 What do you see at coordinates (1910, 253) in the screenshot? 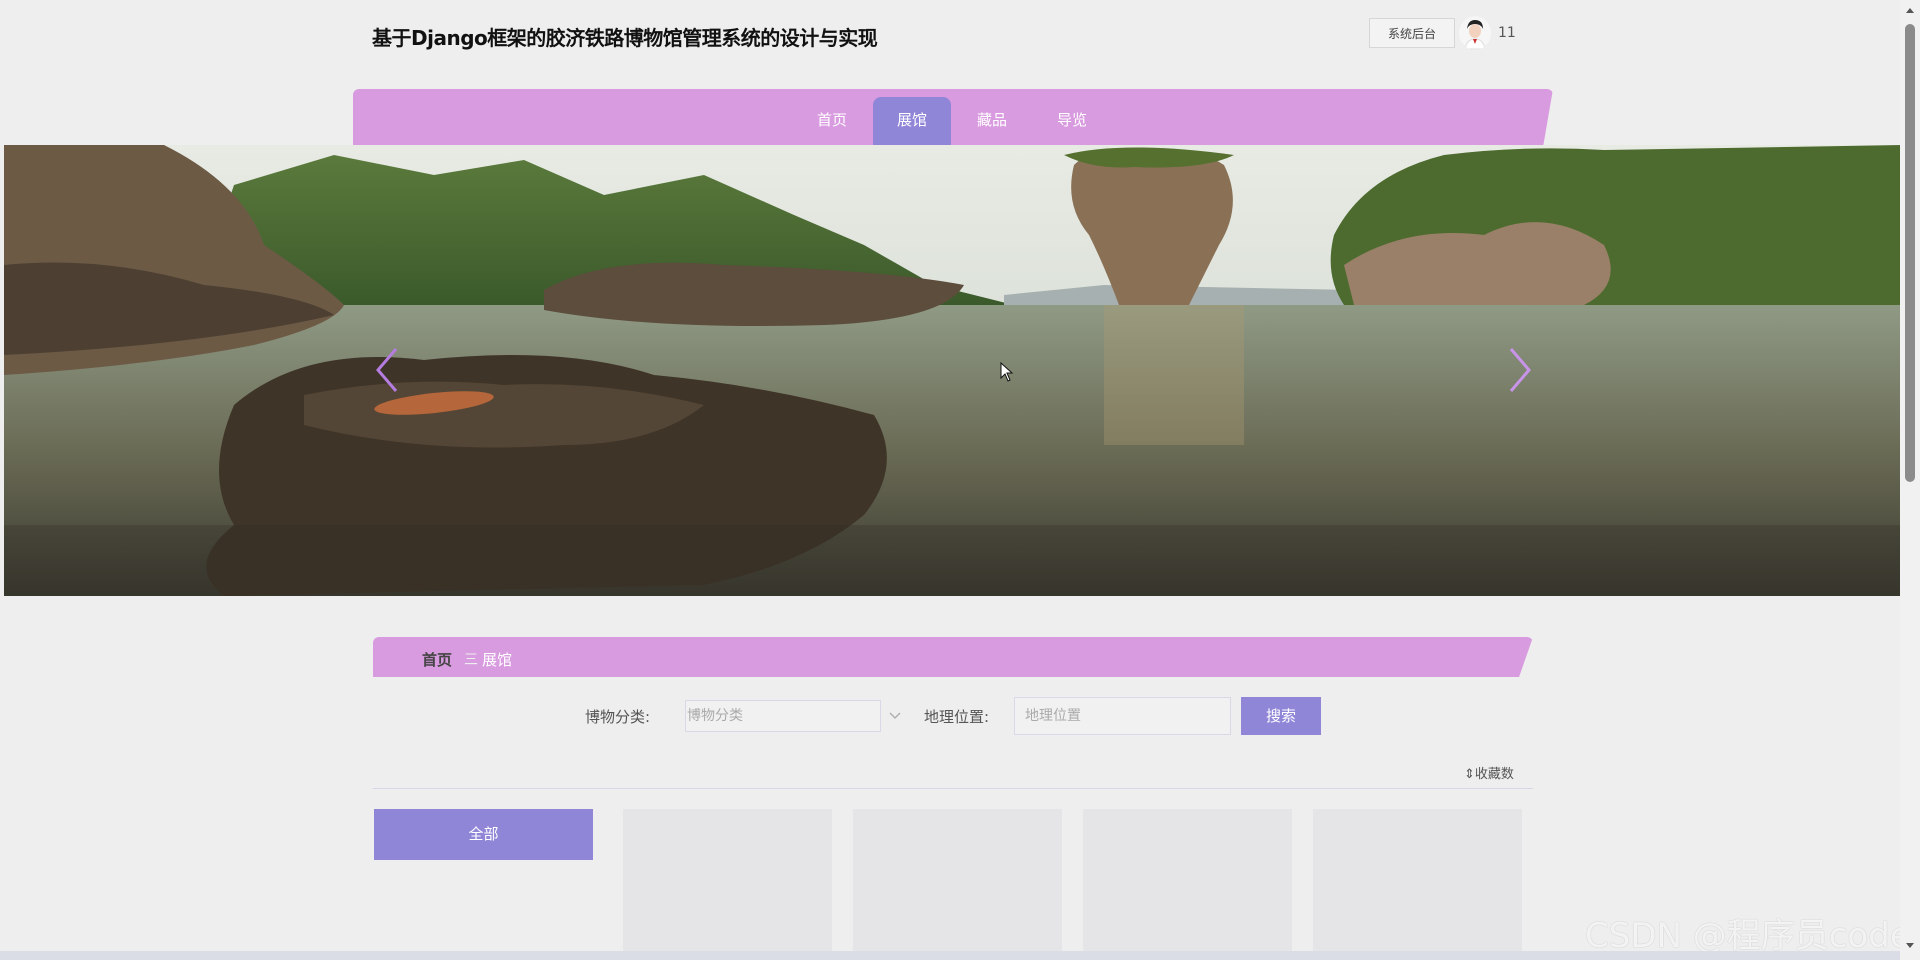
I see `scrollbar-thumb` at bounding box center [1910, 253].